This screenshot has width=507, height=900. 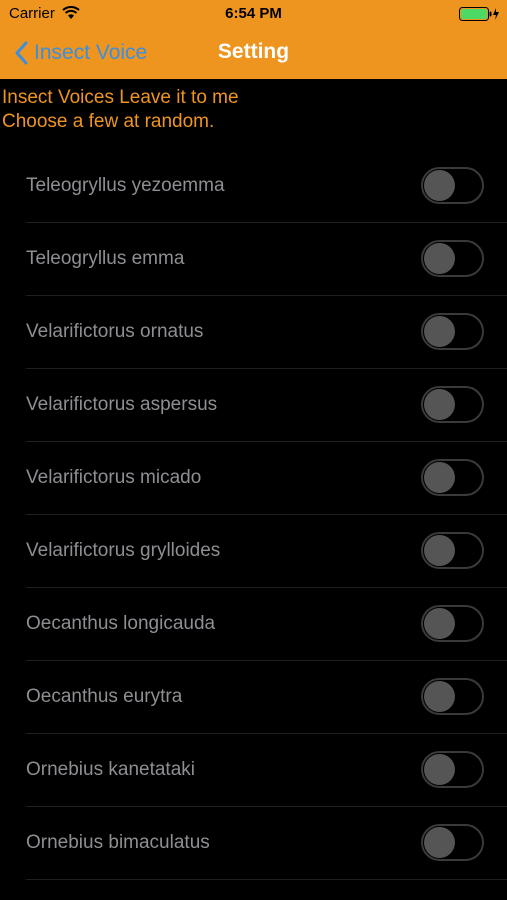 What do you see at coordinates (118, 842) in the screenshot?
I see `species-label: Ornebius bimaculatus` at bounding box center [118, 842].